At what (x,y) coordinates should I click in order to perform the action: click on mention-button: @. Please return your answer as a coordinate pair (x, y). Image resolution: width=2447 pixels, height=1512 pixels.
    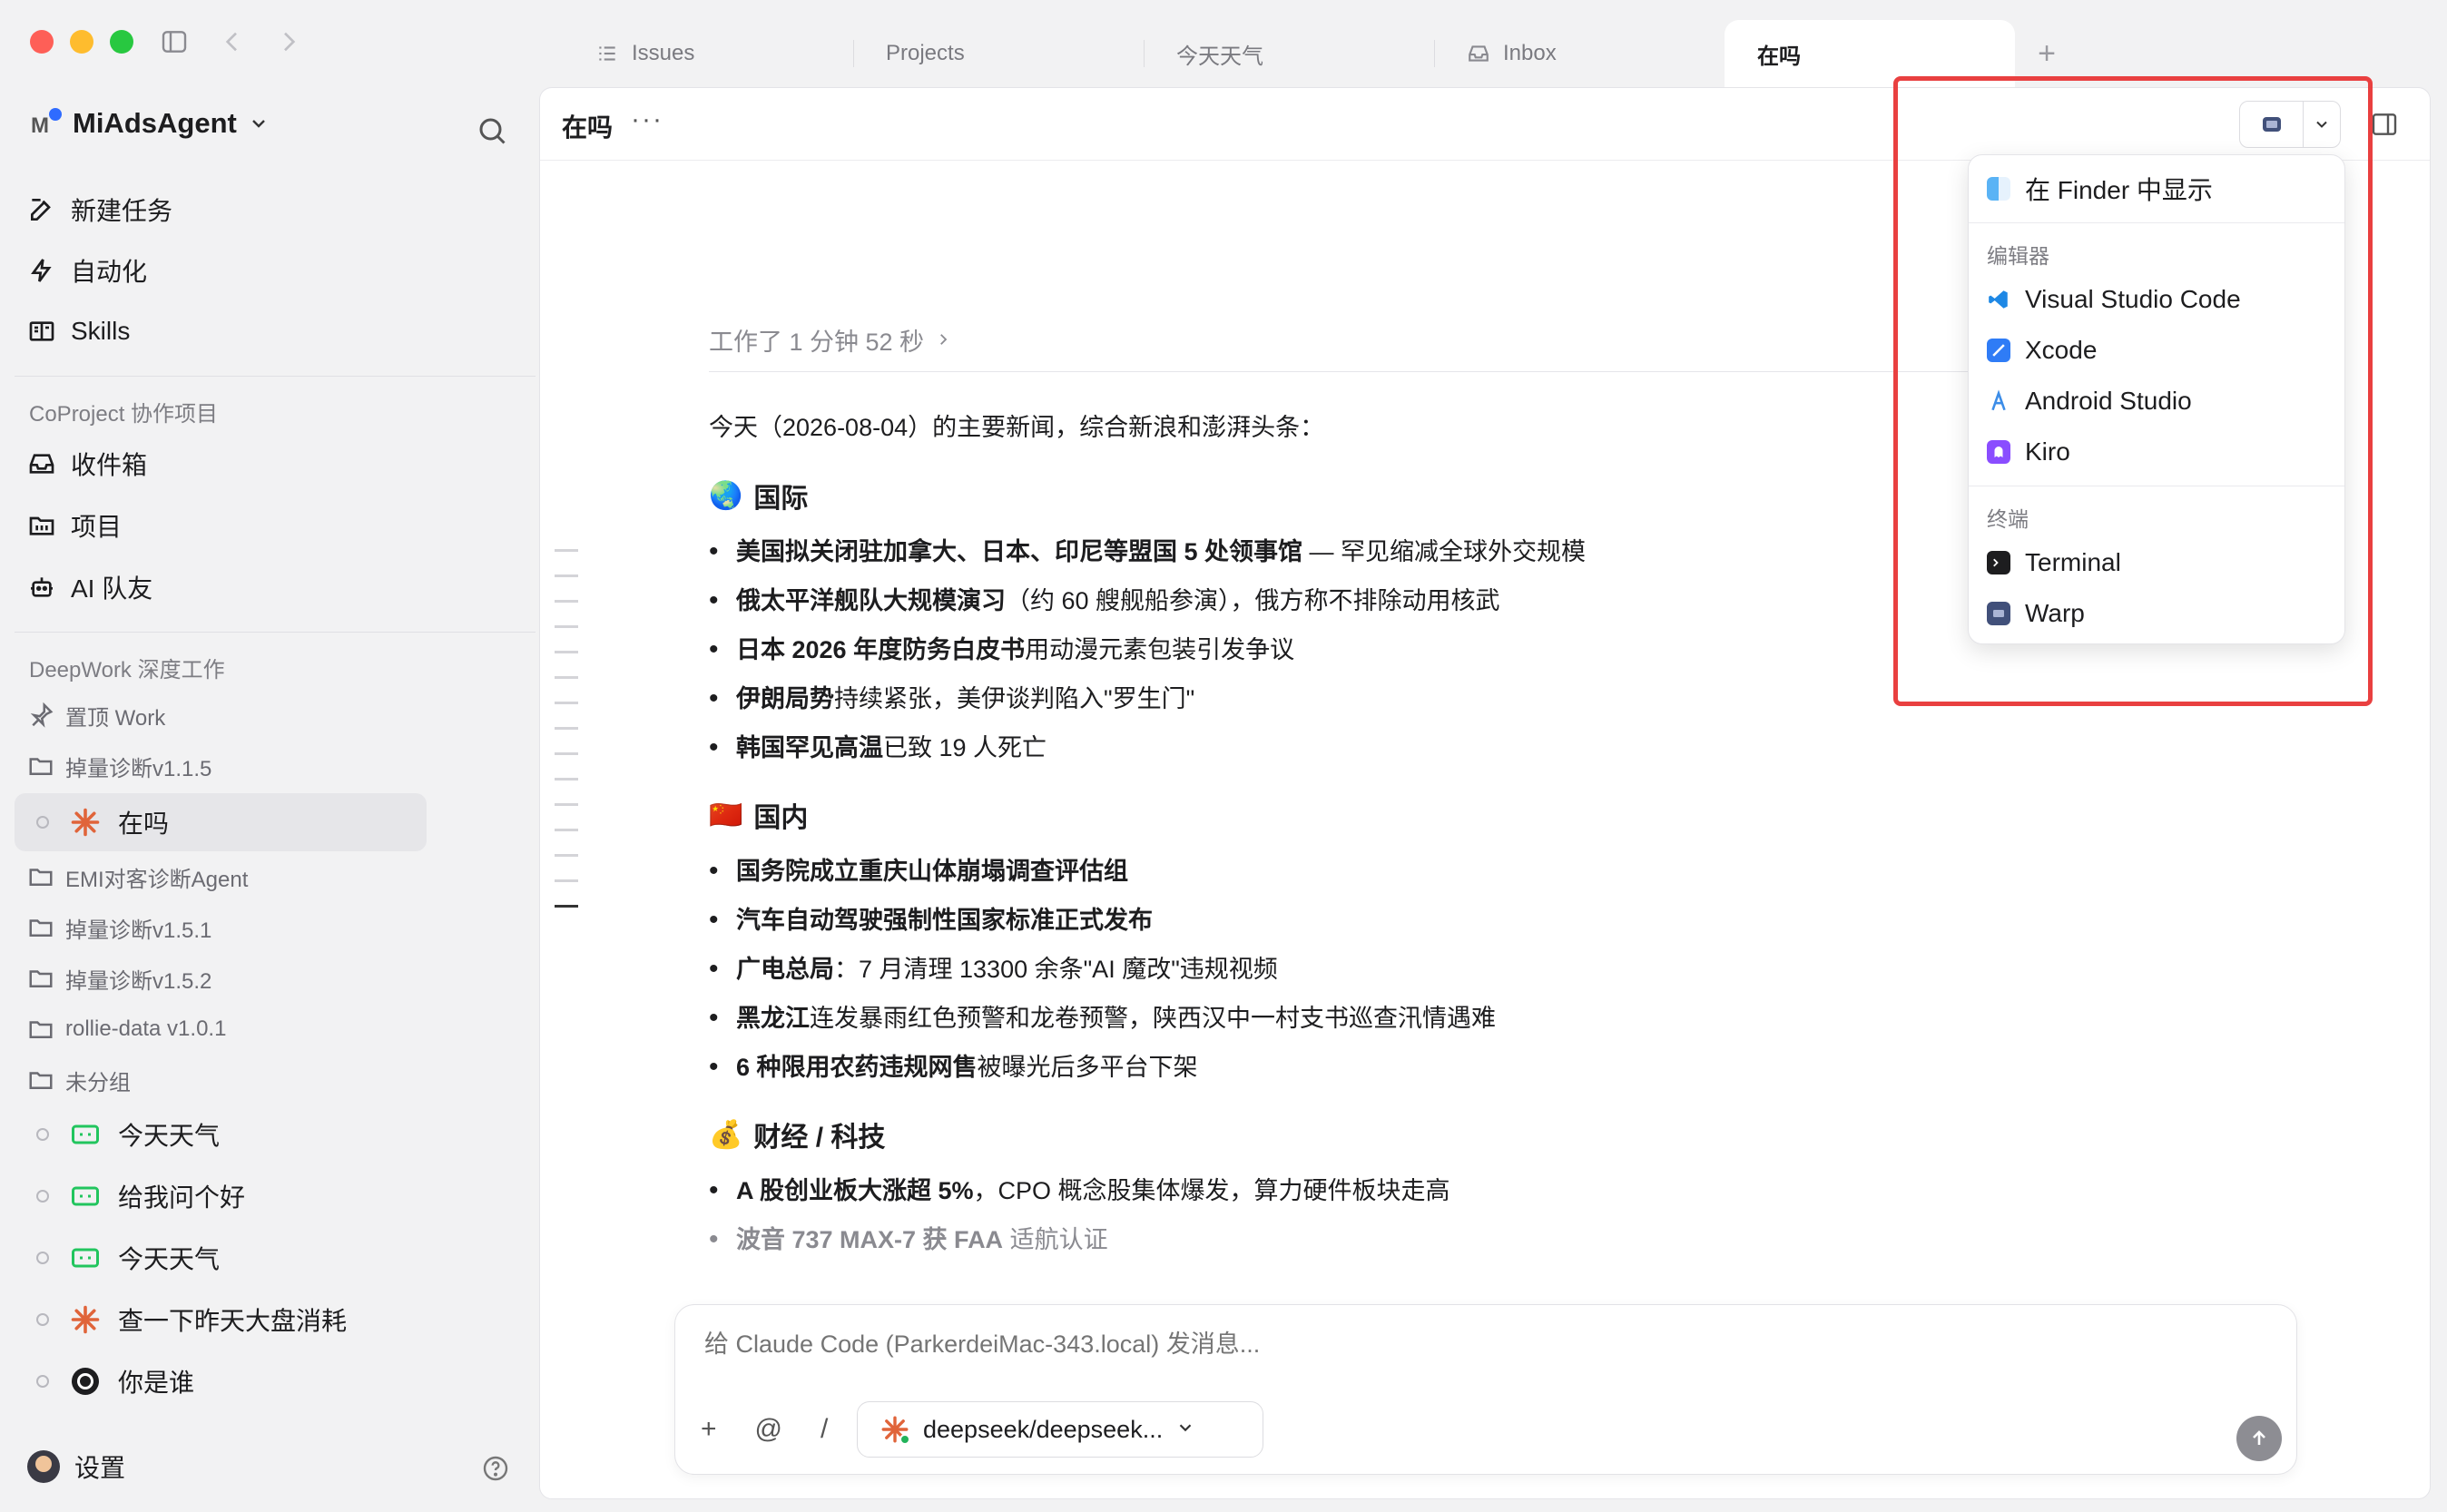
    Looking at the image, I should click on (769, 1429).